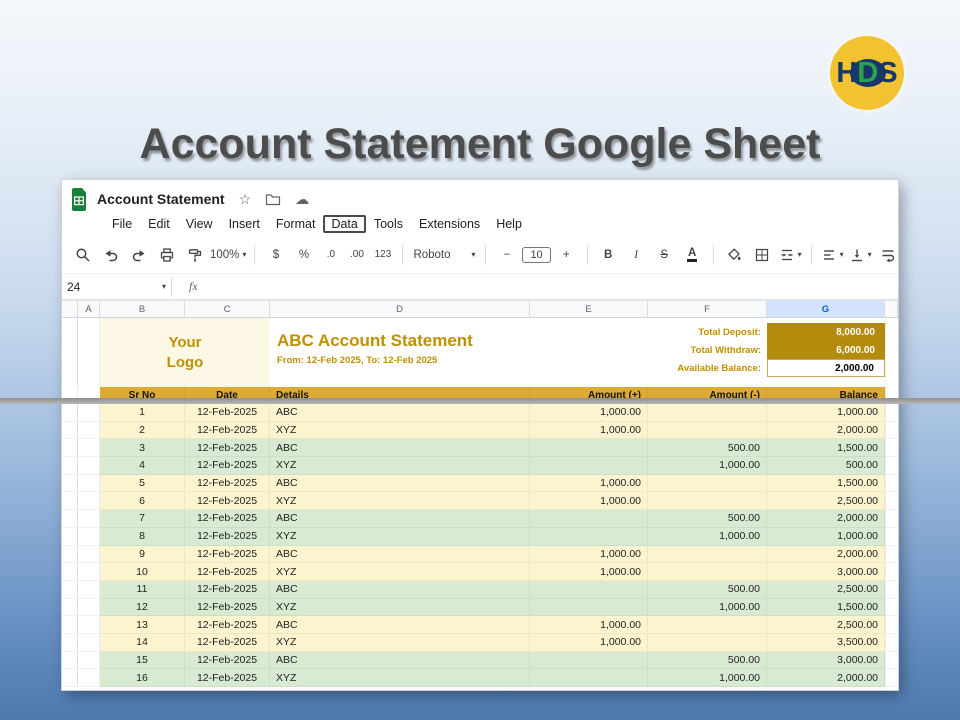 The image size is (960, 720). Describe the element at coordinates (330, 255) in the screenshot. I see `decrease-decimal-button: .0` at that location.